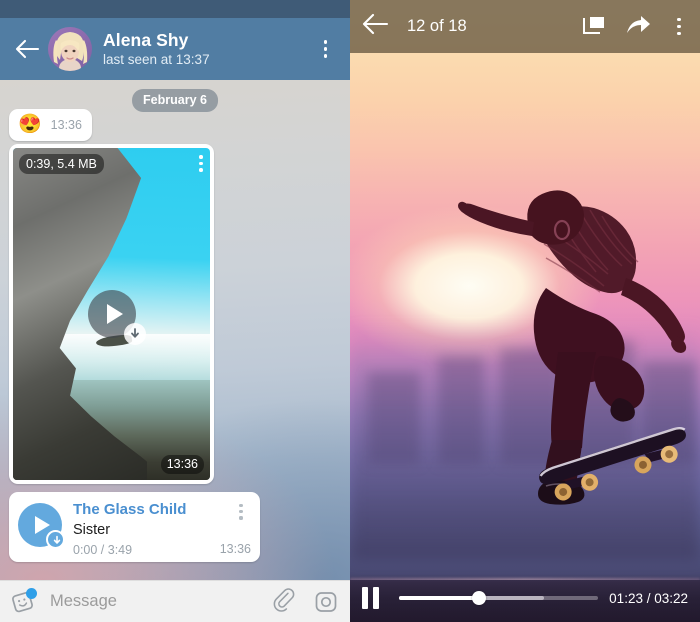 Image resolution: width=700 pixels, height=622 pixels. I want to click on audio-title: The Glass Child, so click(130, 509).